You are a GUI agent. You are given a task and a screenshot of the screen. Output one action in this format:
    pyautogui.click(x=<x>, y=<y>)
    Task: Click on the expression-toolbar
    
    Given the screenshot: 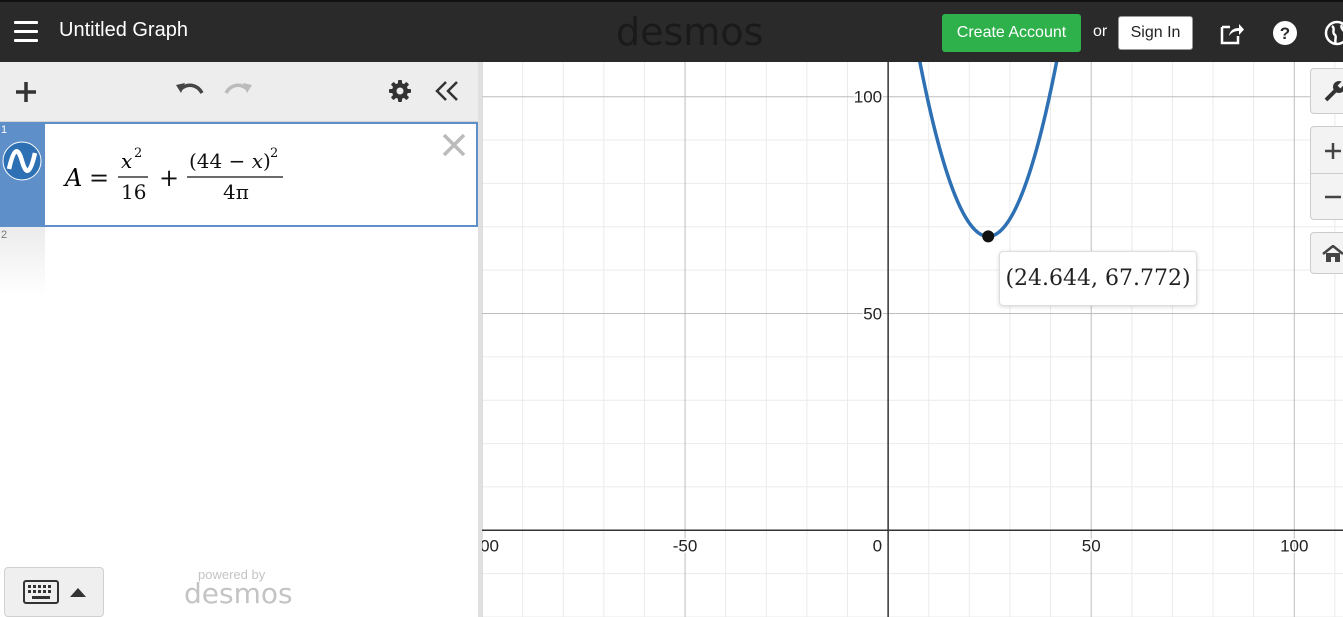 What is the action you would take?
    pyautogui.click(x=239, y=92)
    